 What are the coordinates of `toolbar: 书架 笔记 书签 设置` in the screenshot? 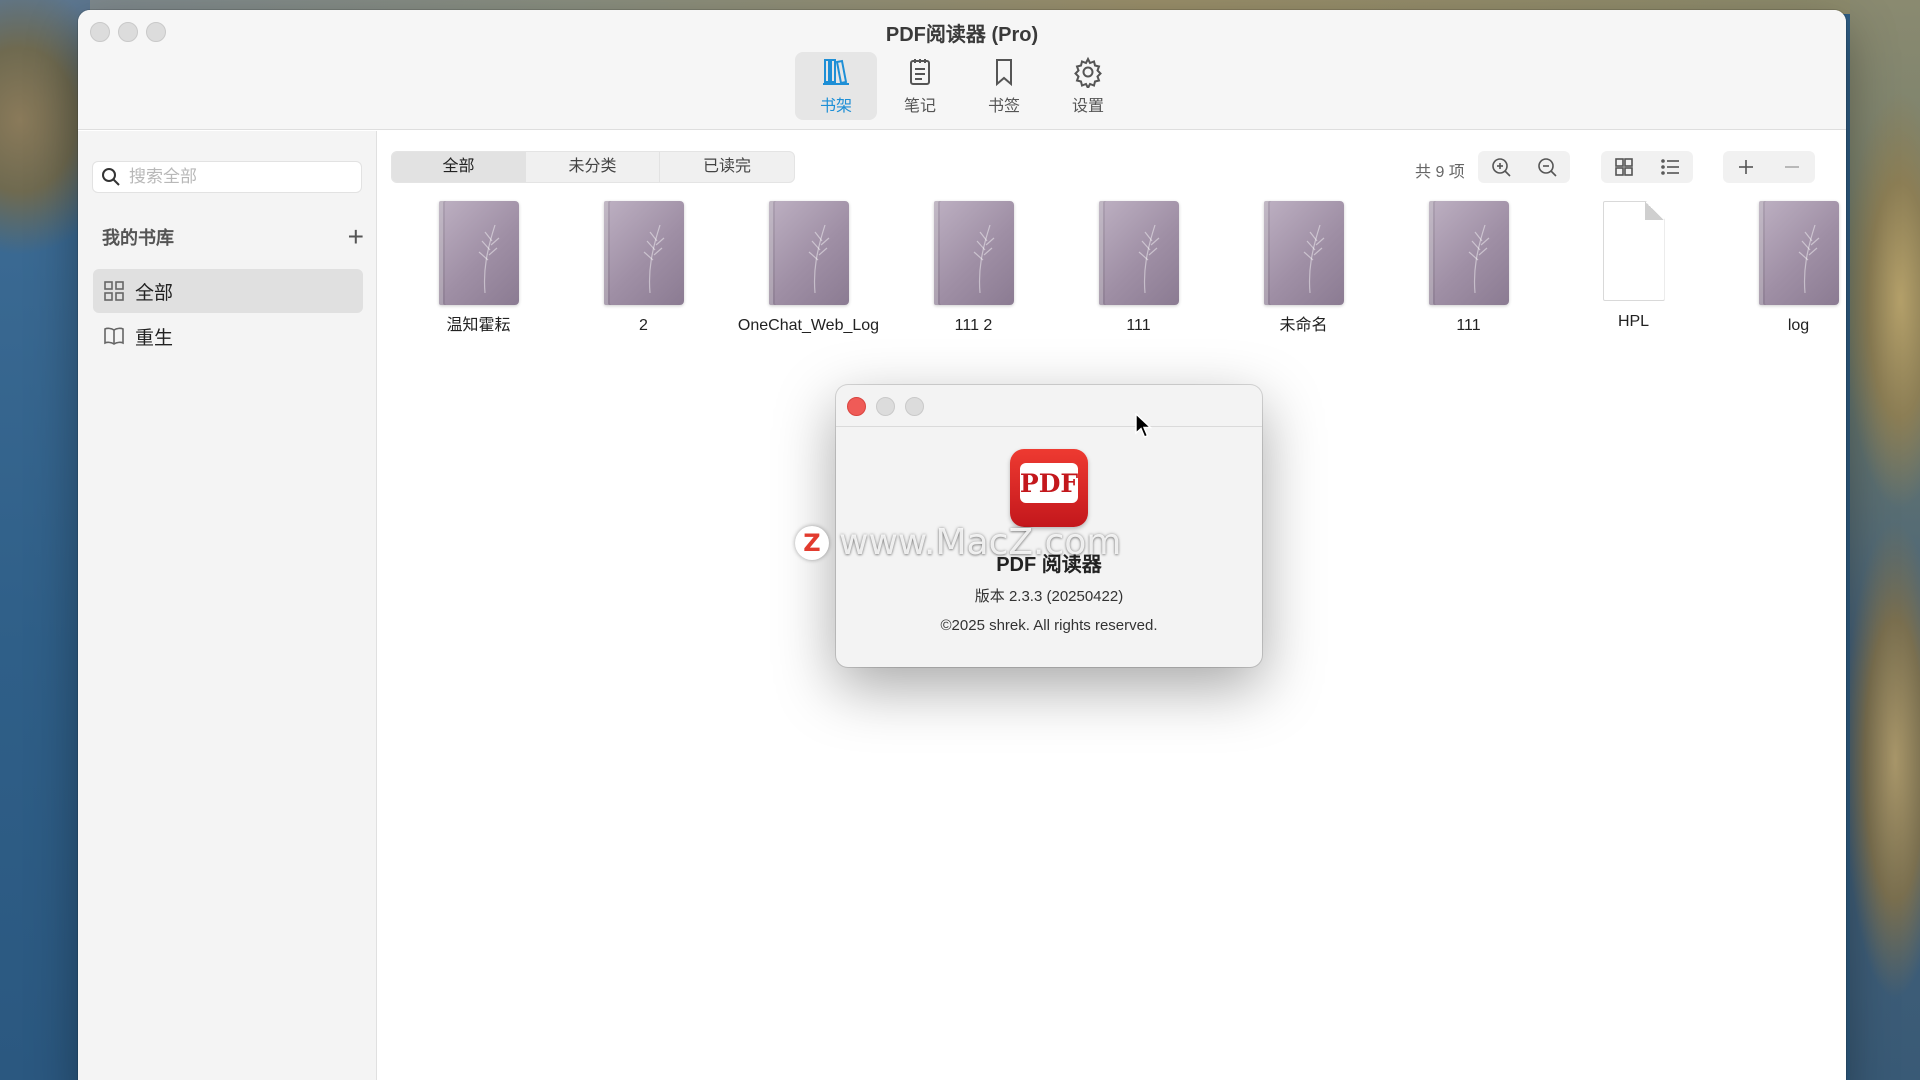 It's located at (962, 86).